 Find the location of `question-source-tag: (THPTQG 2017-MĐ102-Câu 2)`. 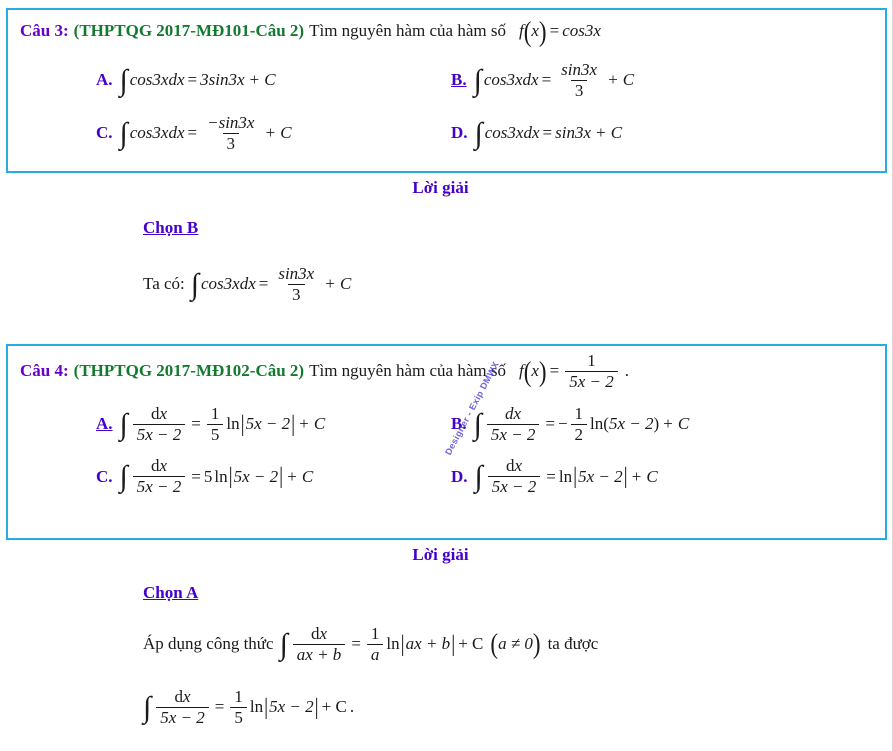

question-source-tag: (THPTQG 2017-MĐ102-Câu 2) is located at coordinates (189, 370).